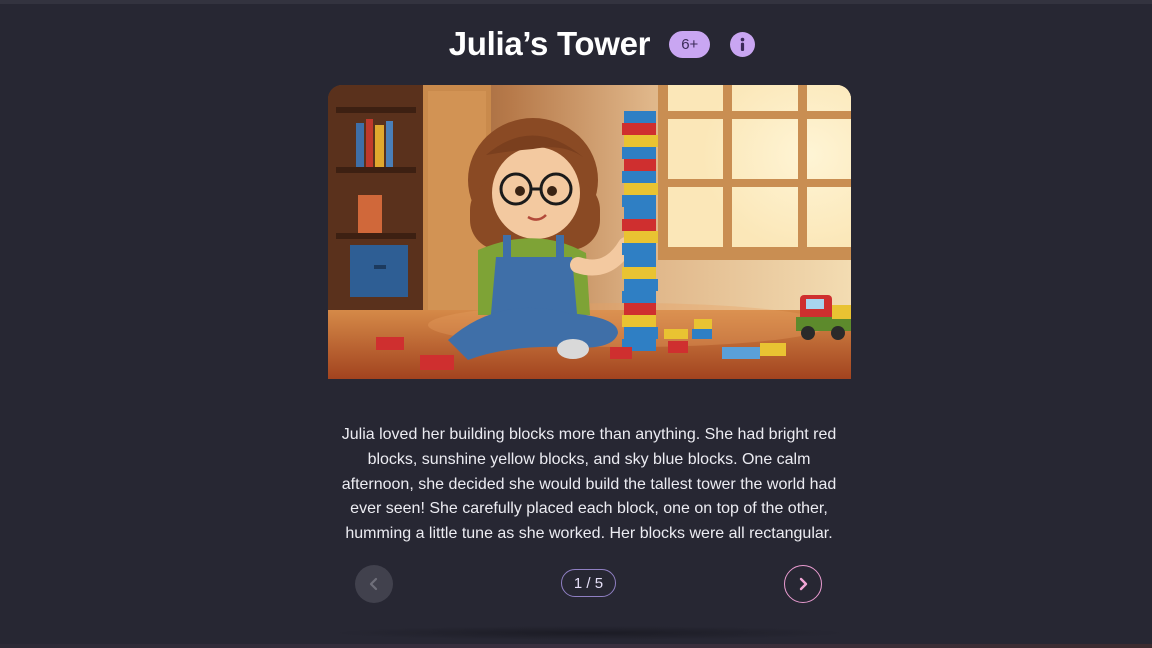 The height and width of the screenshot is (648, 1152). I want to click on next-page-button, so click(803, 584).